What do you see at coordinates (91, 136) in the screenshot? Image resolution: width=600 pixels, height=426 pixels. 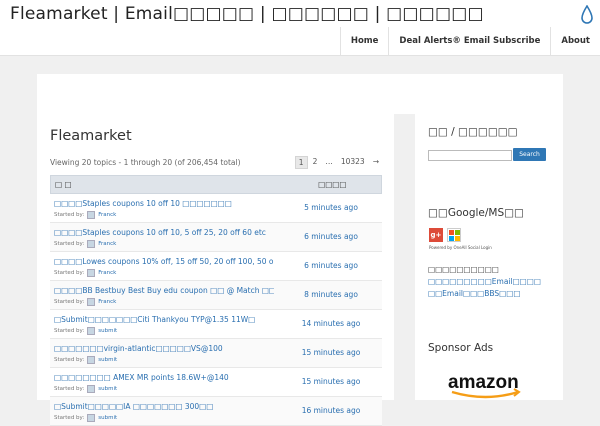 I see `forum-title: Fleamarket` at bounding box center [91, 136].